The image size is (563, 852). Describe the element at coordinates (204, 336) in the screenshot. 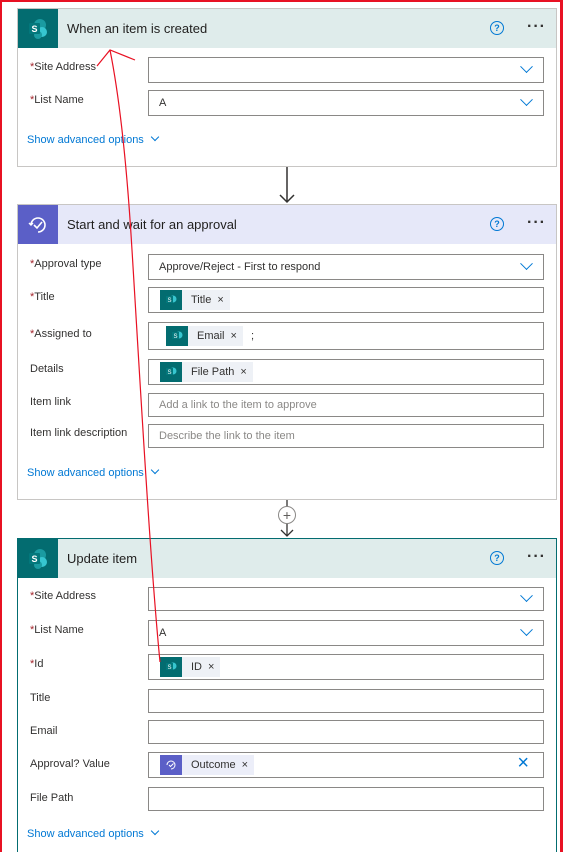

I see `email-token: S Email ×` at that location.